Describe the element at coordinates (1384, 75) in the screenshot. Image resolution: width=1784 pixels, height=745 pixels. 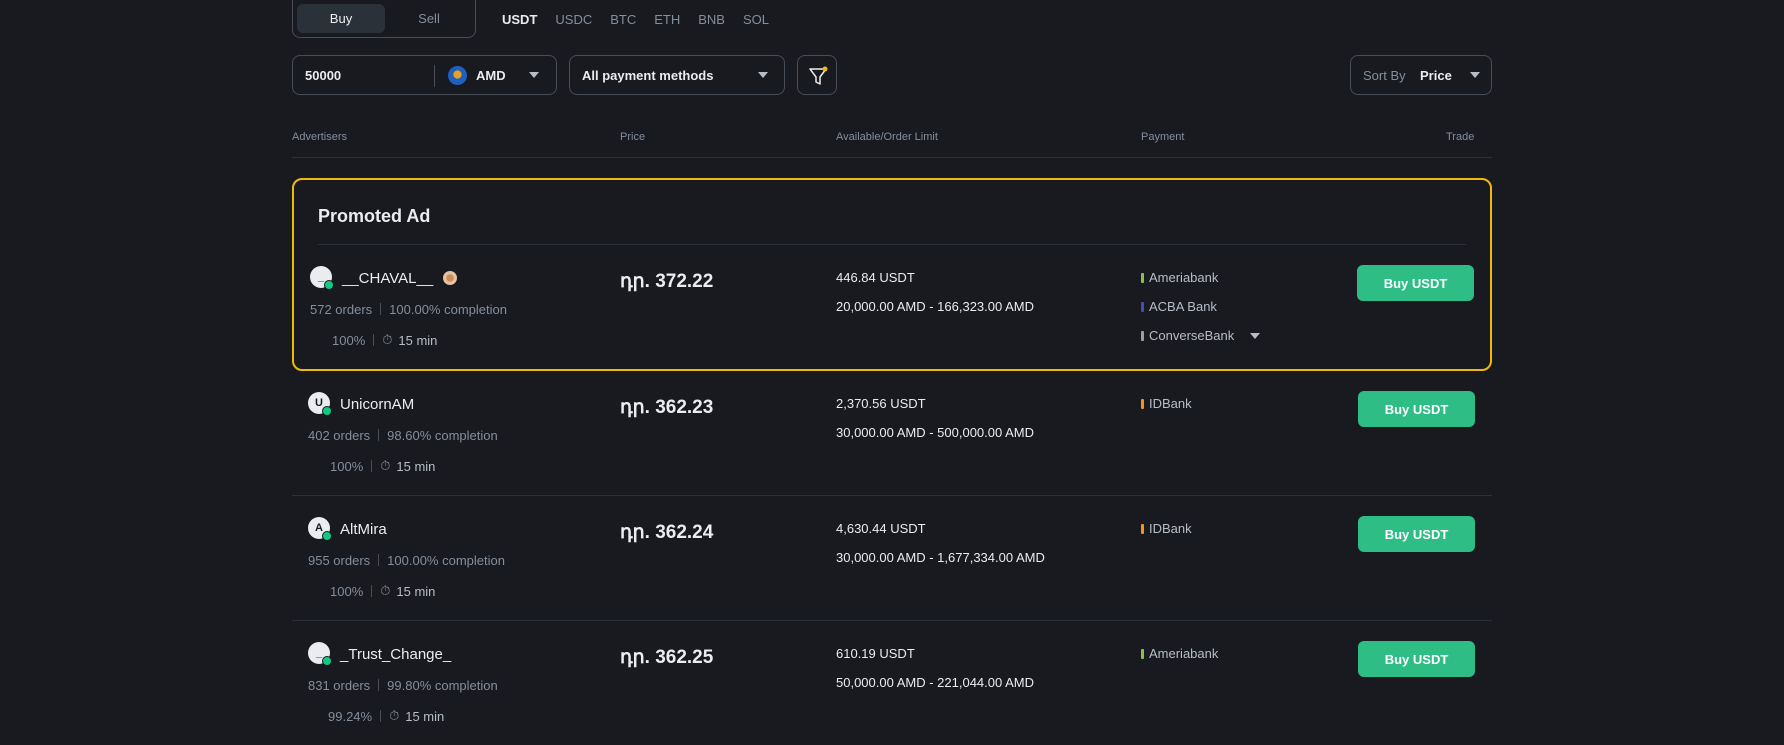
I see `sort-label: Sort By` at that location.